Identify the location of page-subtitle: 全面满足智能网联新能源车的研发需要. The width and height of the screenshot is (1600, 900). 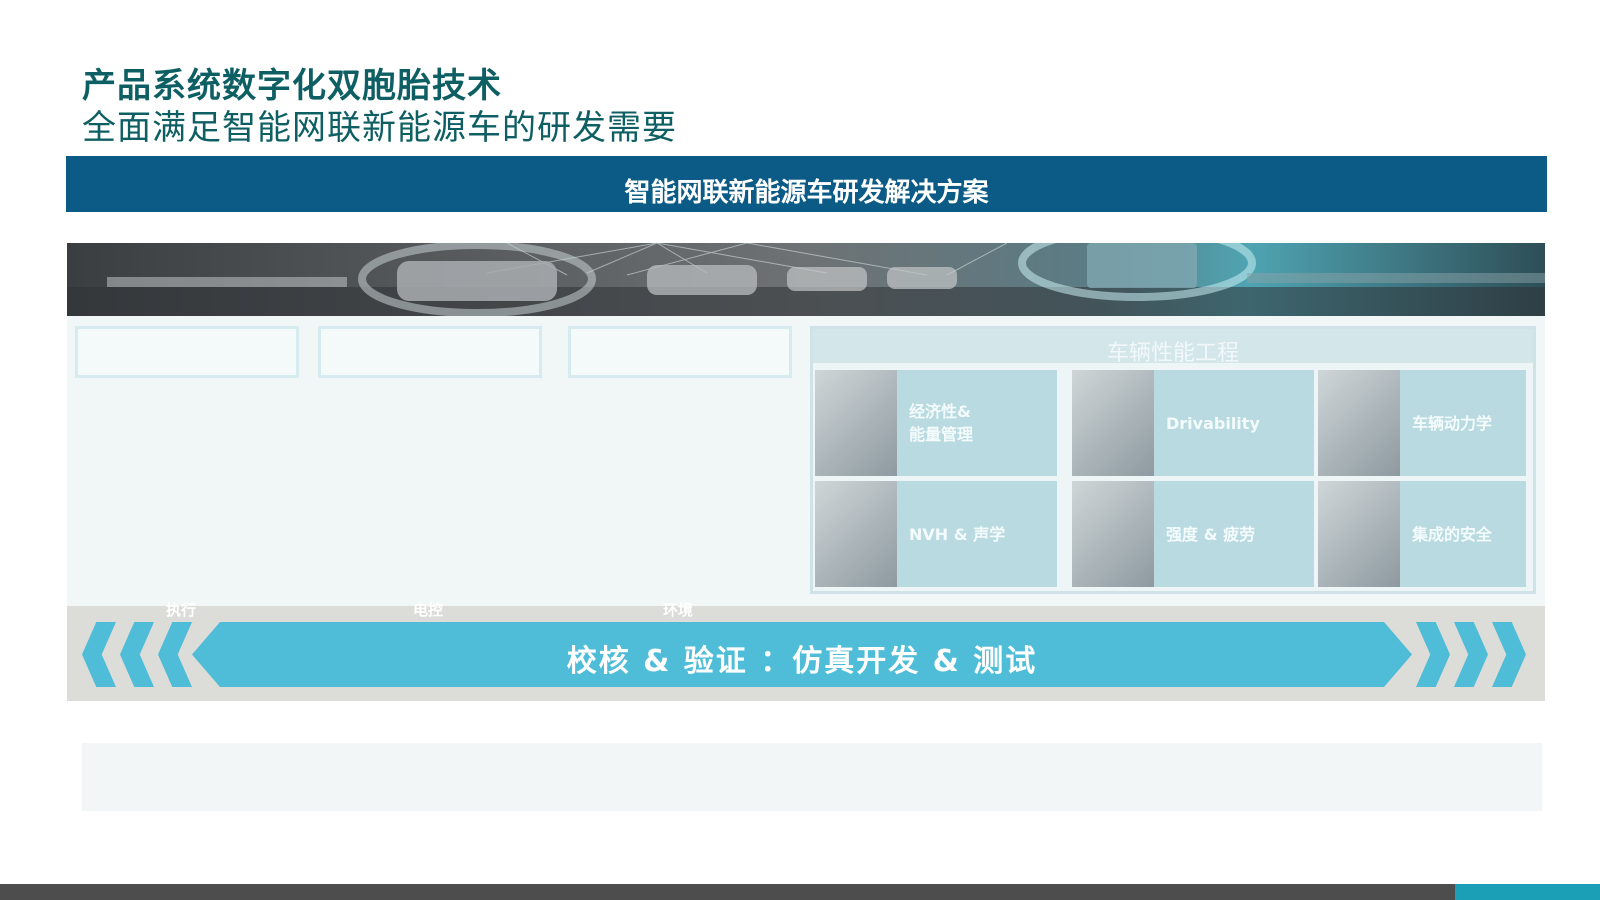
(379, 128).